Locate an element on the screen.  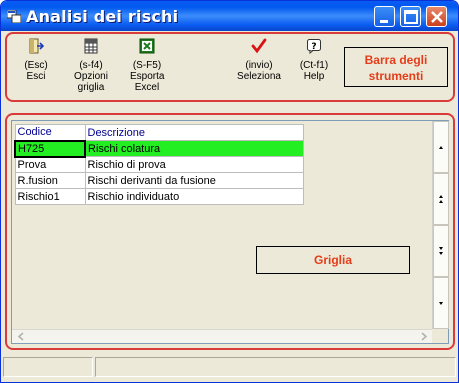
table-row: R.fusion Rischi derivanti da fusione is located at coordinates (159, 180).